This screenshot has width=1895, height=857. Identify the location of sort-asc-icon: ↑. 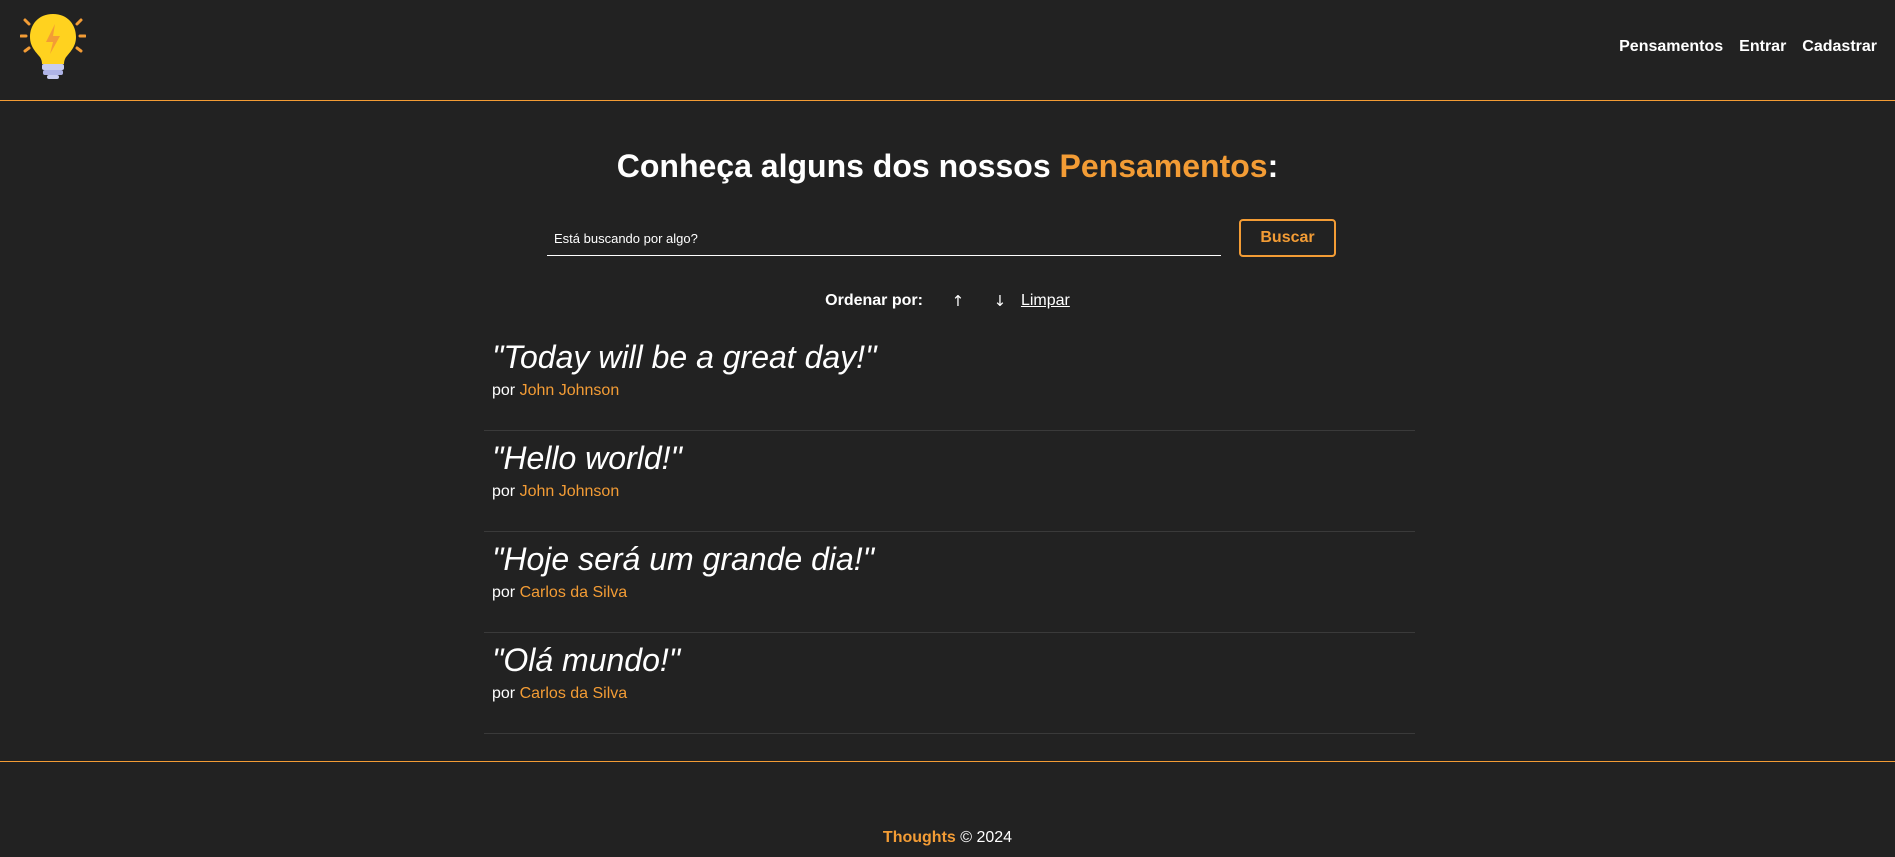
(958, 301).